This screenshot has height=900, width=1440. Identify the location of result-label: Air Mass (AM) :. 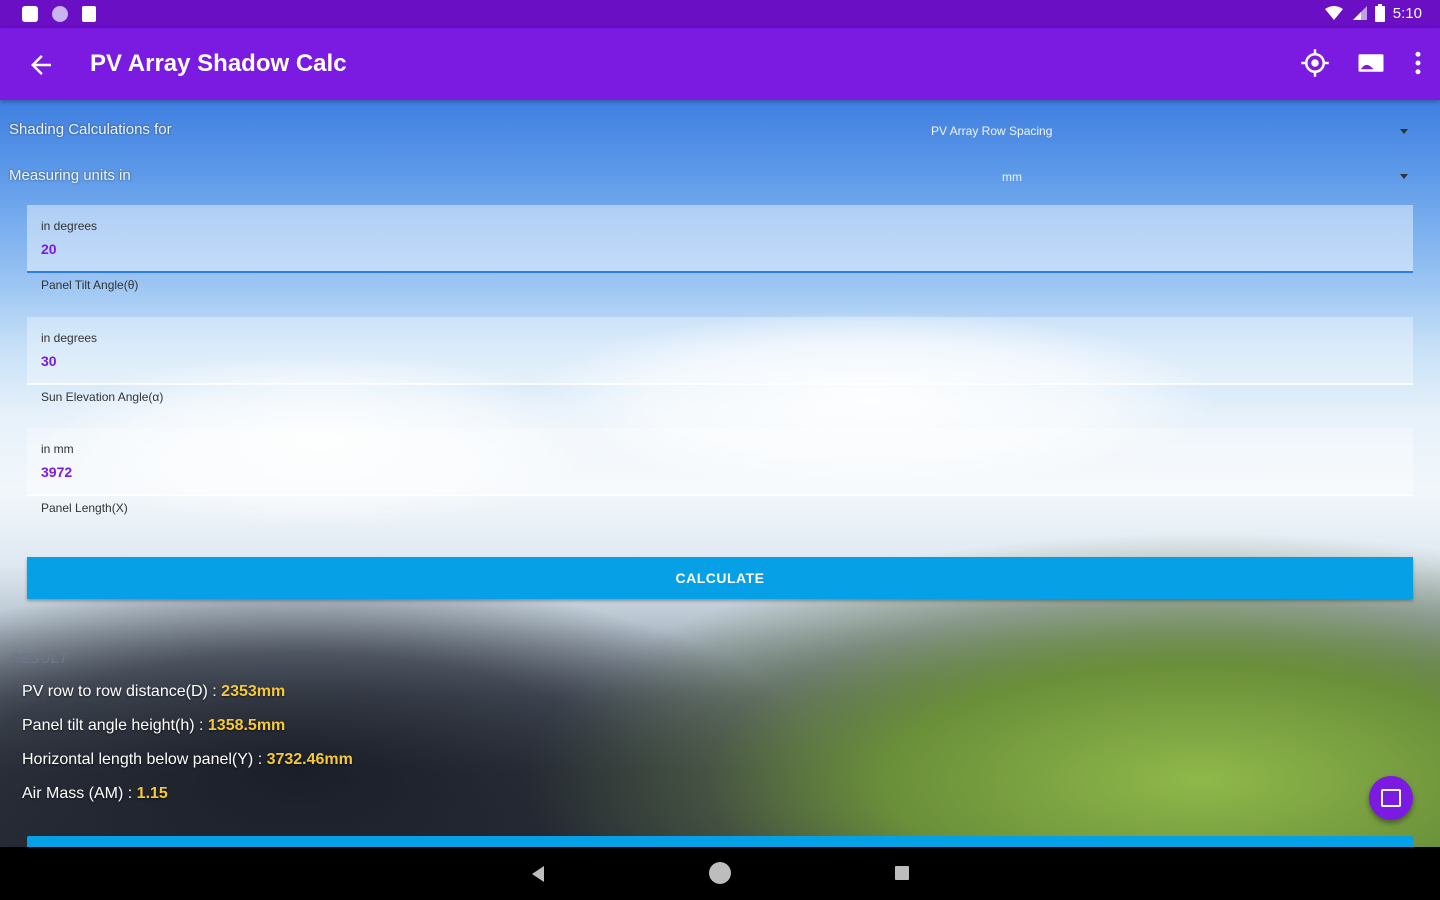
(79, 793).